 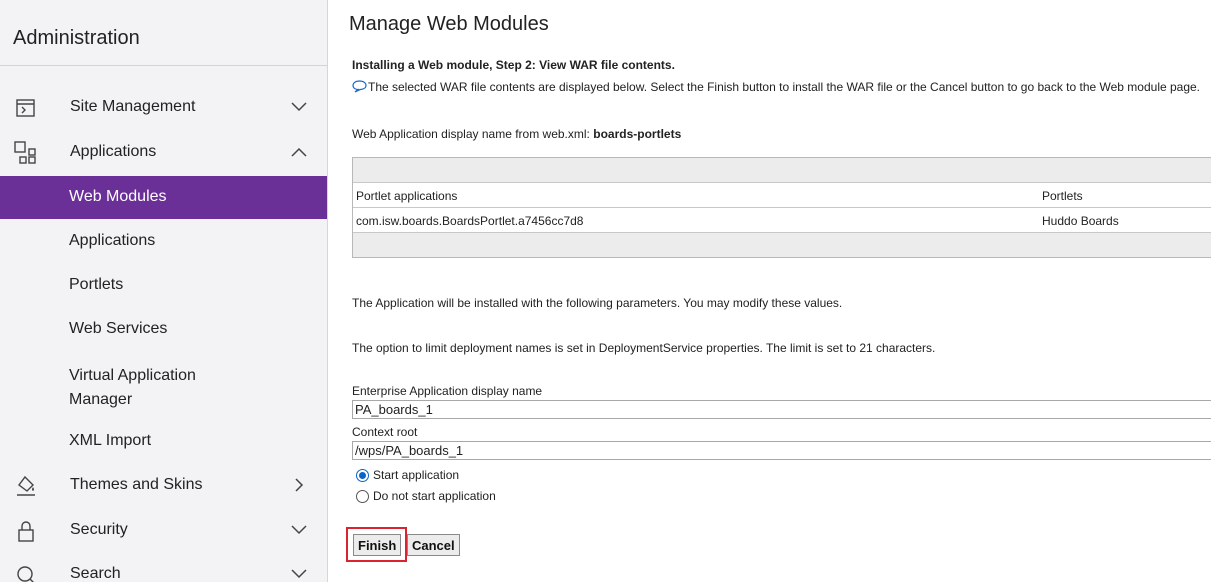 I want to click on finish-button: Finish, so click(x=377, y=545).